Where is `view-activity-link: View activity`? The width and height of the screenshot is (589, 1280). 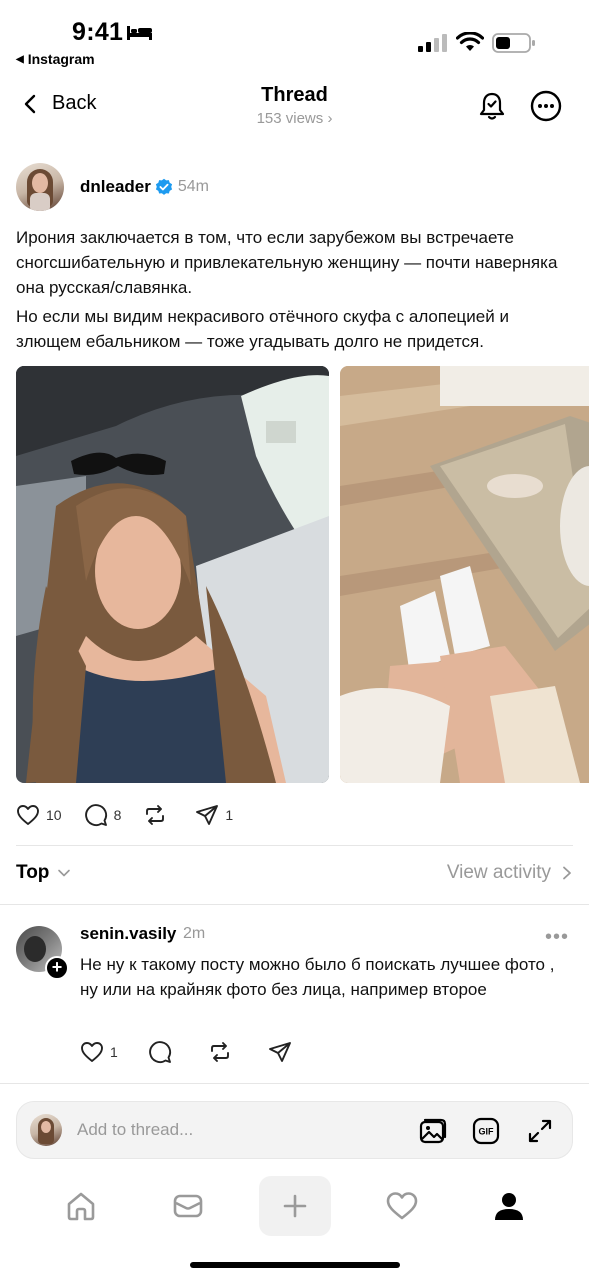 view-activity-link: View activity is located at coordinates (510, 873).